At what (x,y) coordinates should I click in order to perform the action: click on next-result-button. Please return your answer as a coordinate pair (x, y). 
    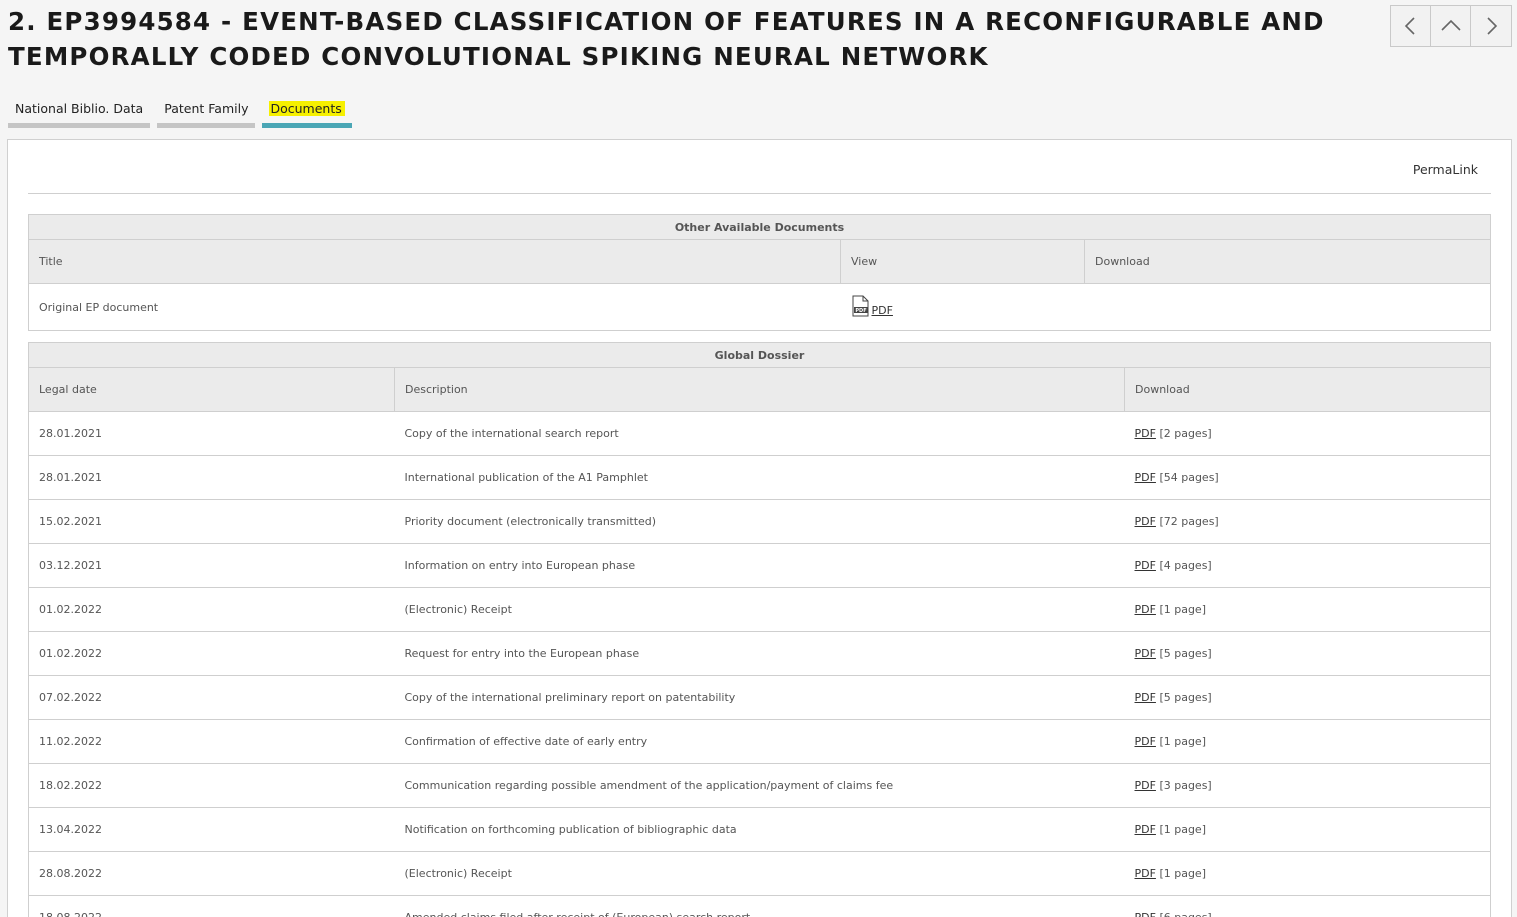
    Looking at the image, I should click on (1491, 26).